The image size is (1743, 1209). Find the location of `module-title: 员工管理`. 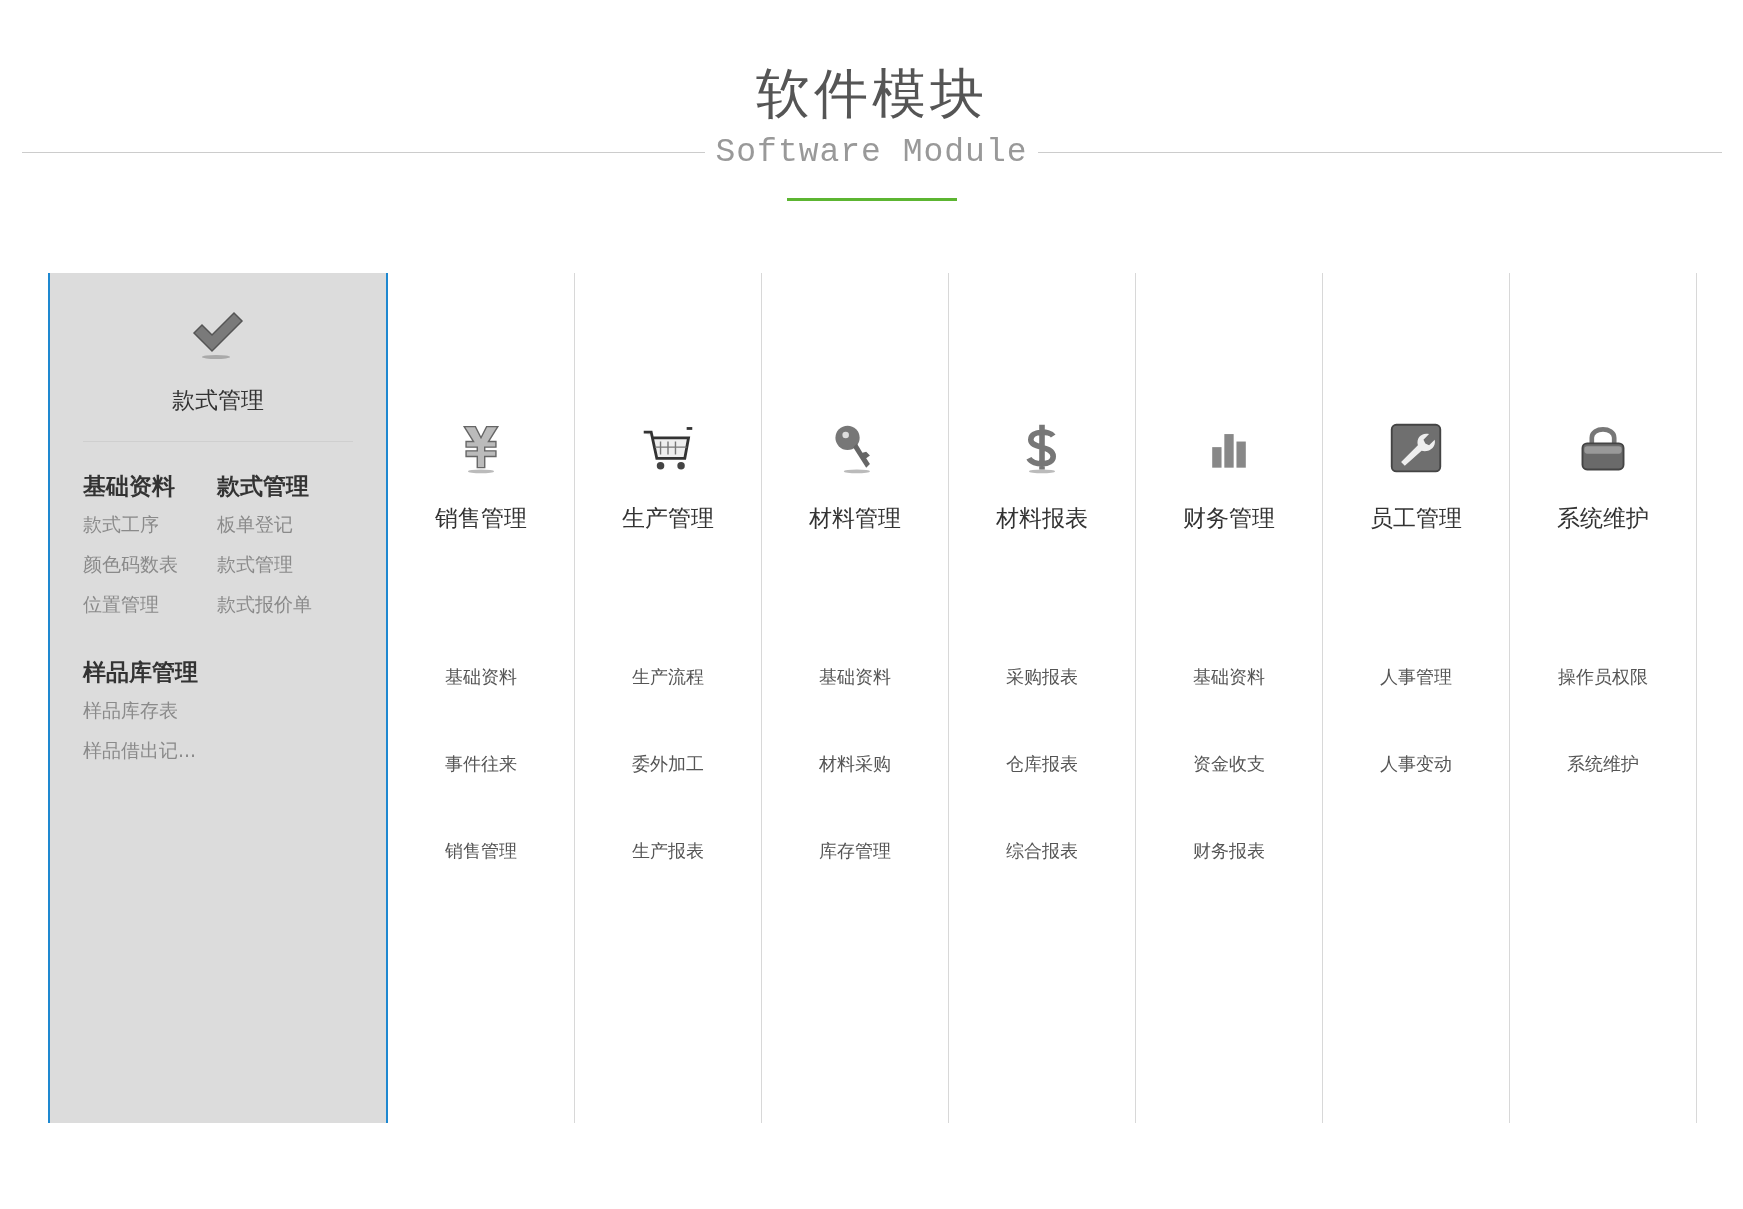

module-title: 员工管理 is located at coordinates (1416, 518).